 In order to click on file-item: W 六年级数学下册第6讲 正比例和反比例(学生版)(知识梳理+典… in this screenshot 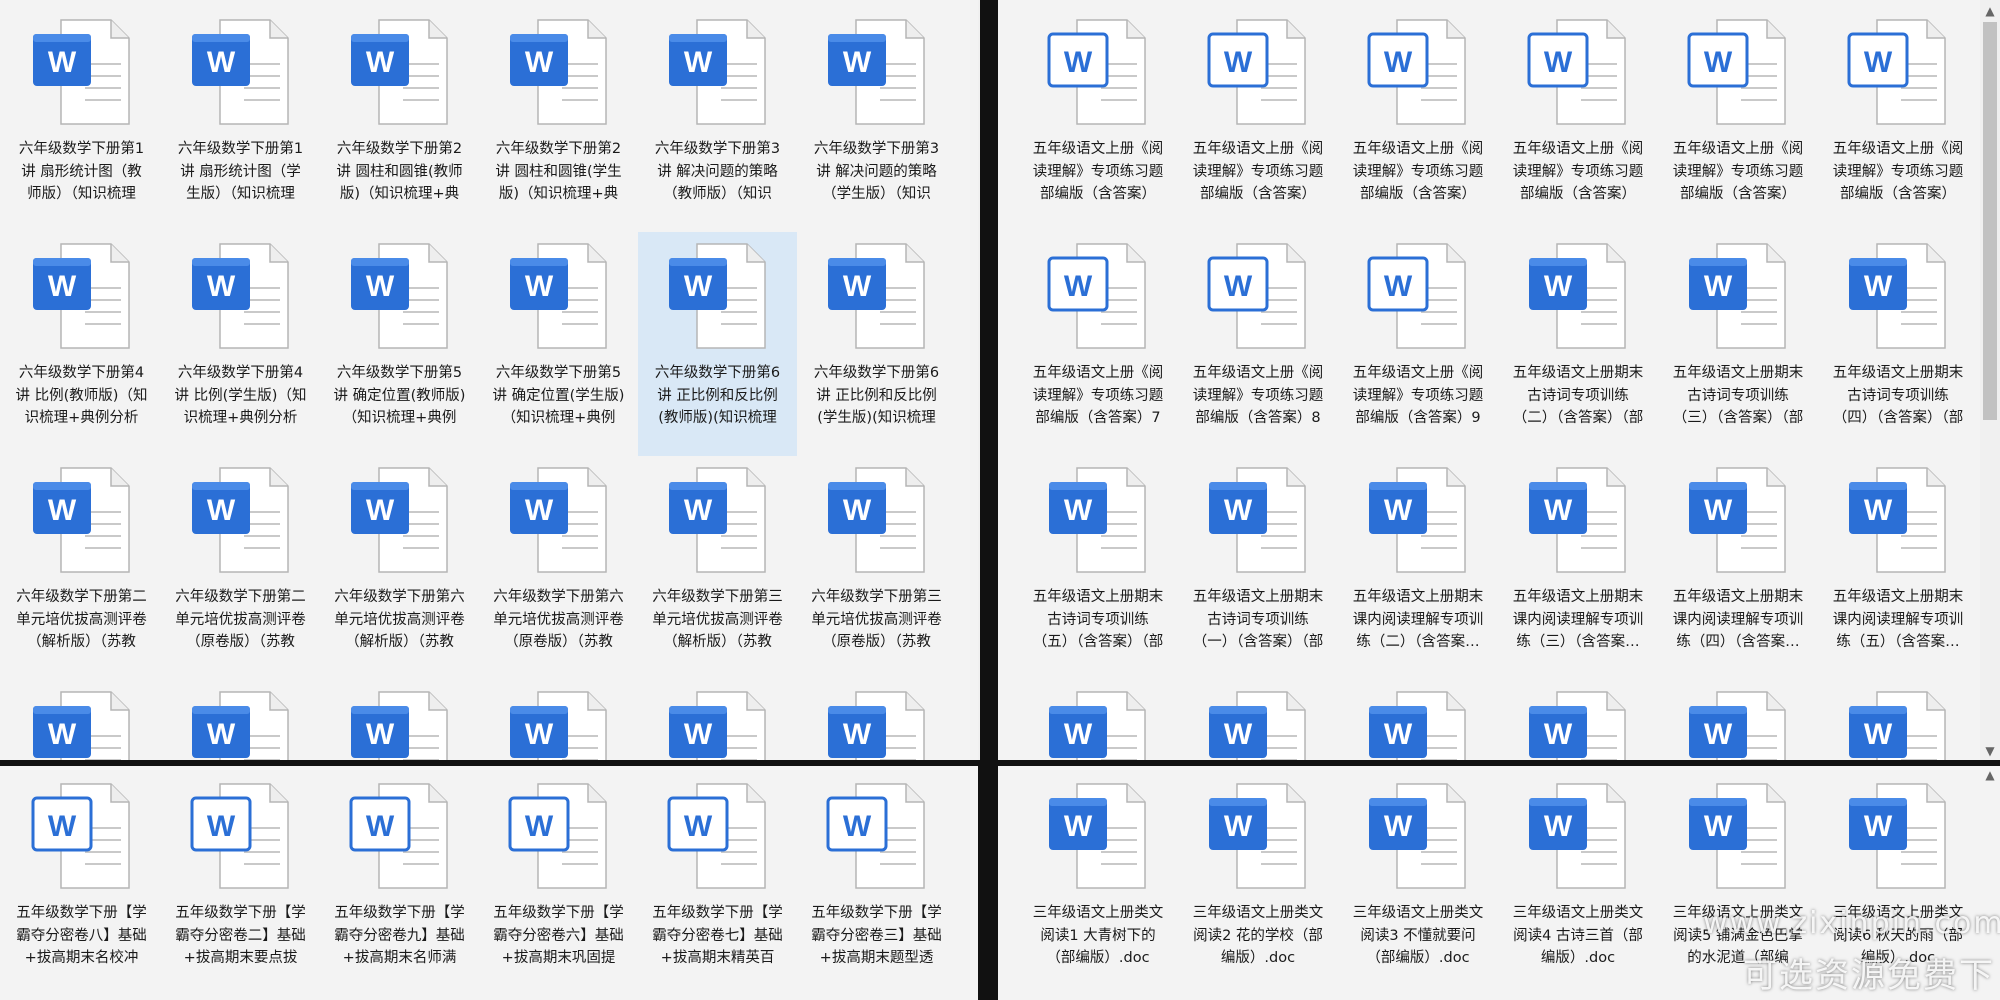, I will do `click(876, 344)`.